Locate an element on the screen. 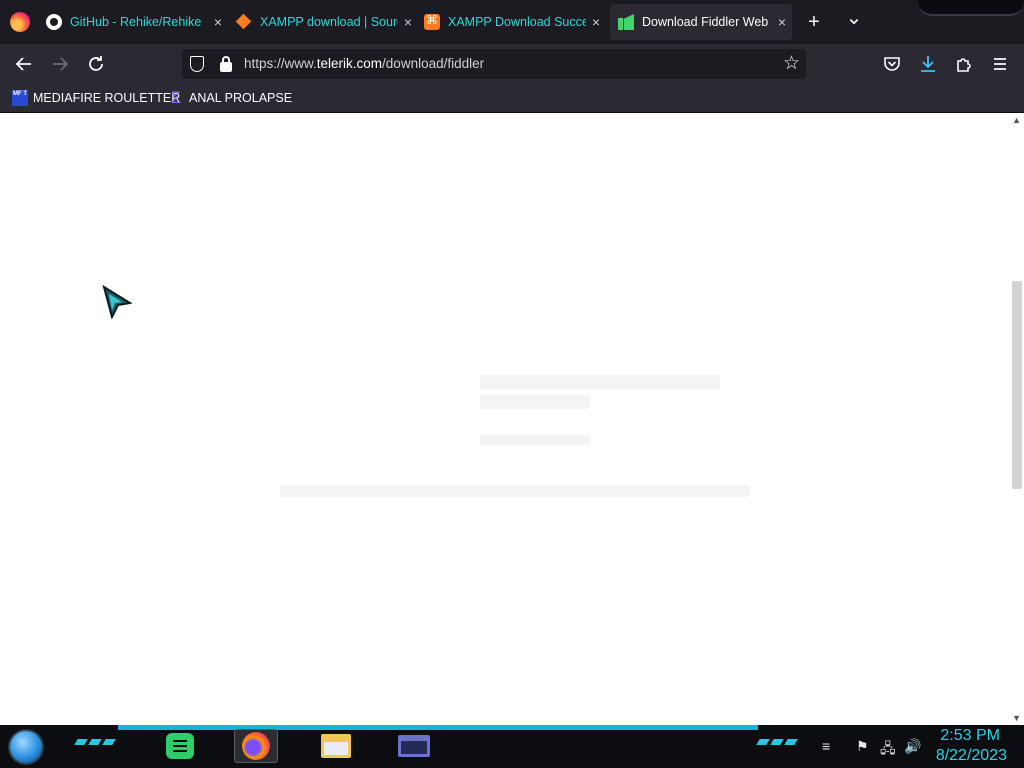 This screenshot has height=768, width=1024. tab-title: GitHub - Rehike/Rehike is located at coordinates (136, 22).